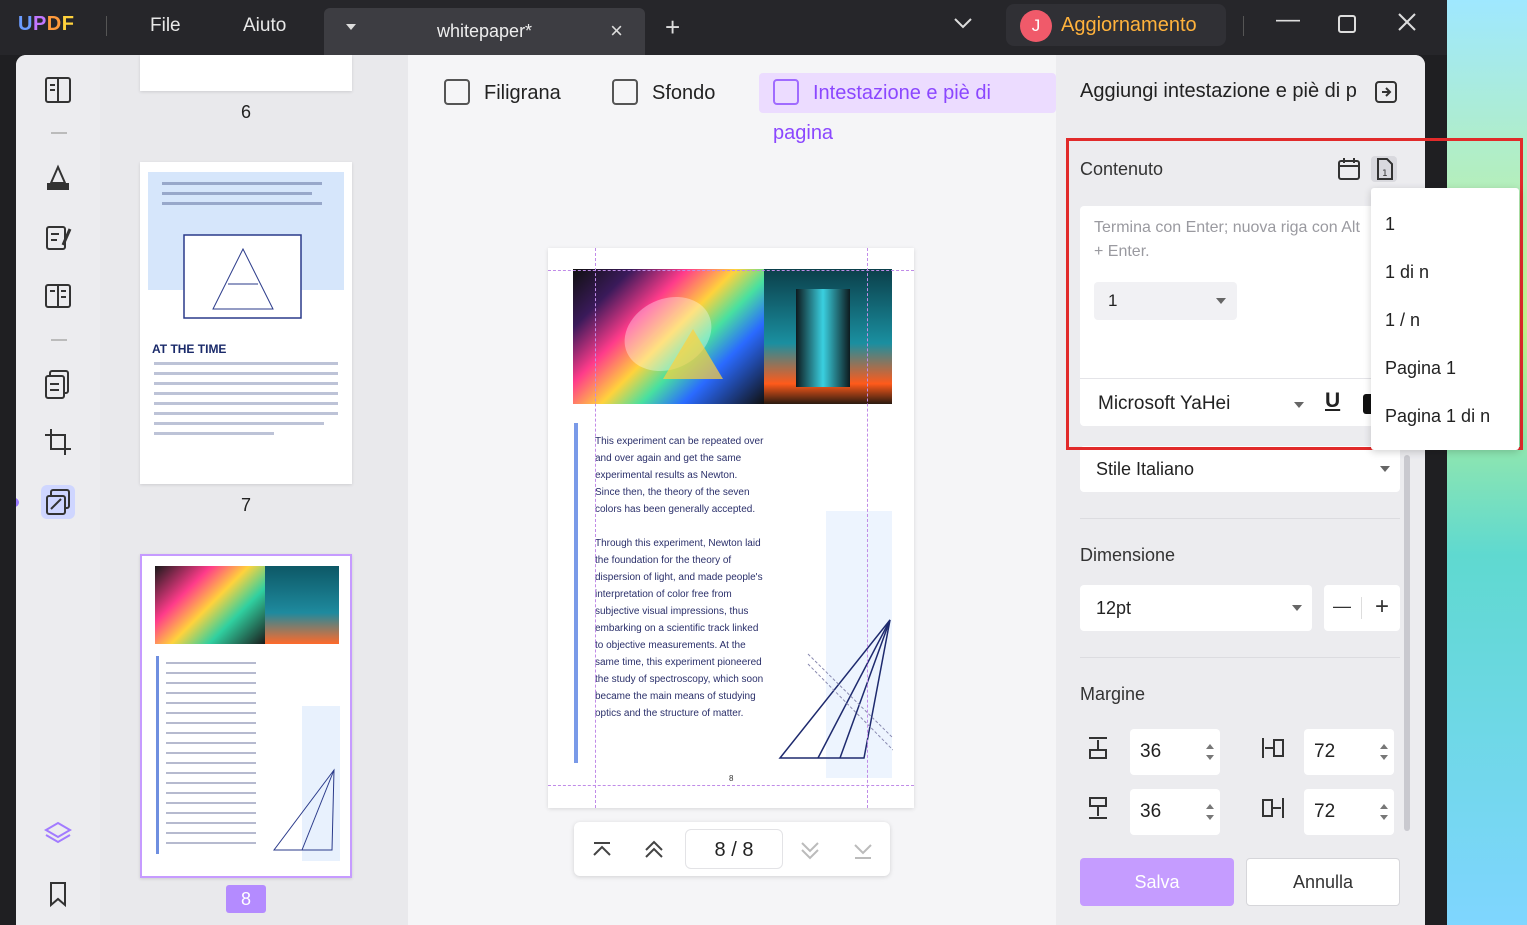 The image size is (1527, 925). I want to click on menu-file: File, so click(165, 26).